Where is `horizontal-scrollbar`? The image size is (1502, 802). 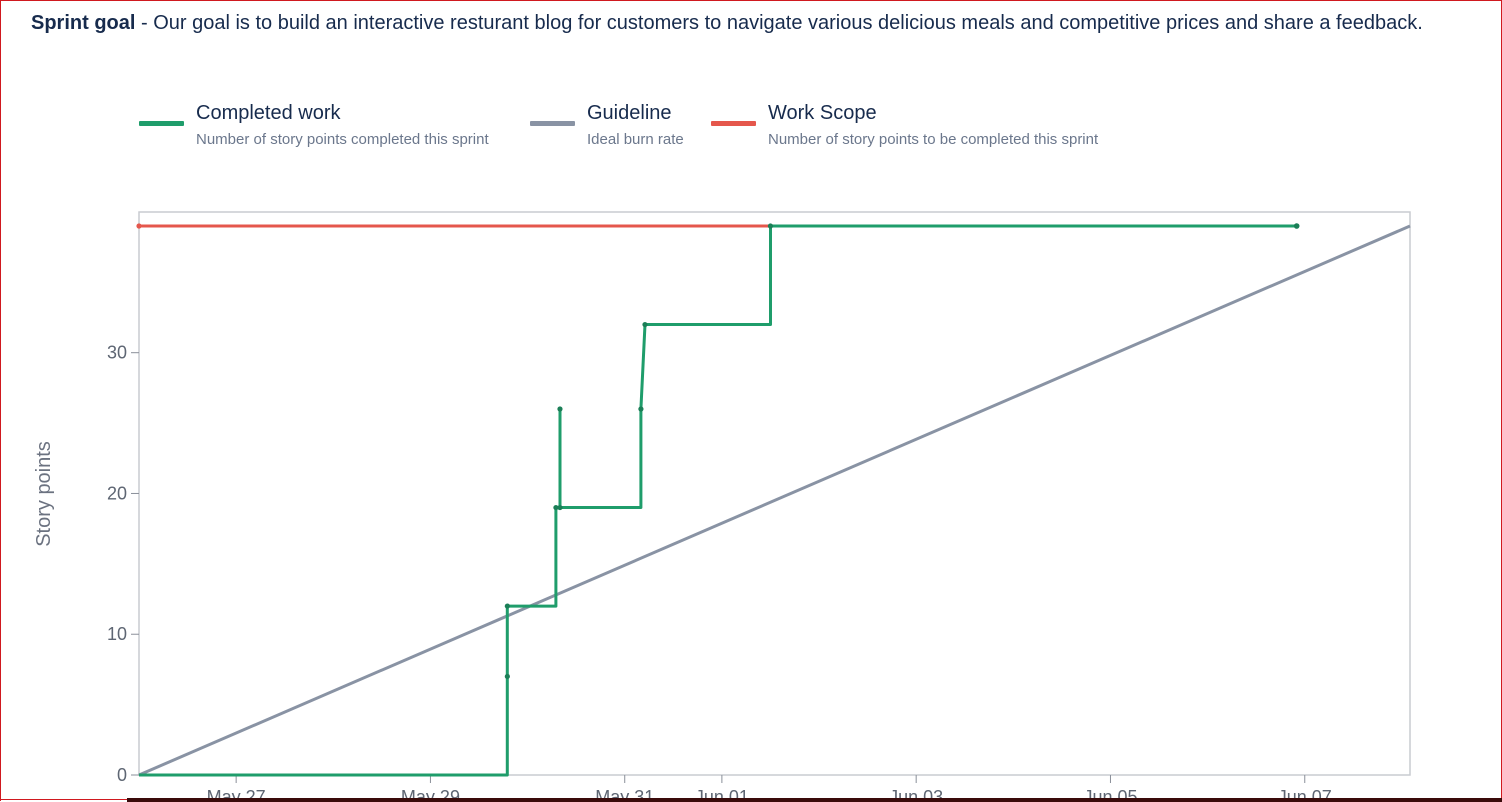
horizontal-scrollbar is located at coordinates (814, 800).